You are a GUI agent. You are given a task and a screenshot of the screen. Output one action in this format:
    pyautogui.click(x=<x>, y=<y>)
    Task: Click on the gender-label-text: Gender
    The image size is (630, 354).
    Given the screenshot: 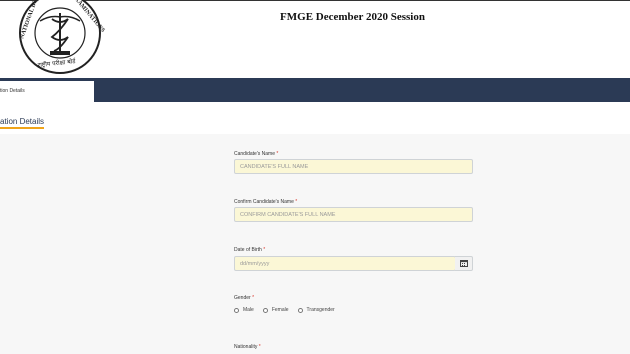 What is the action you would take?
    pyautogui.click(x=242, y=298)
    